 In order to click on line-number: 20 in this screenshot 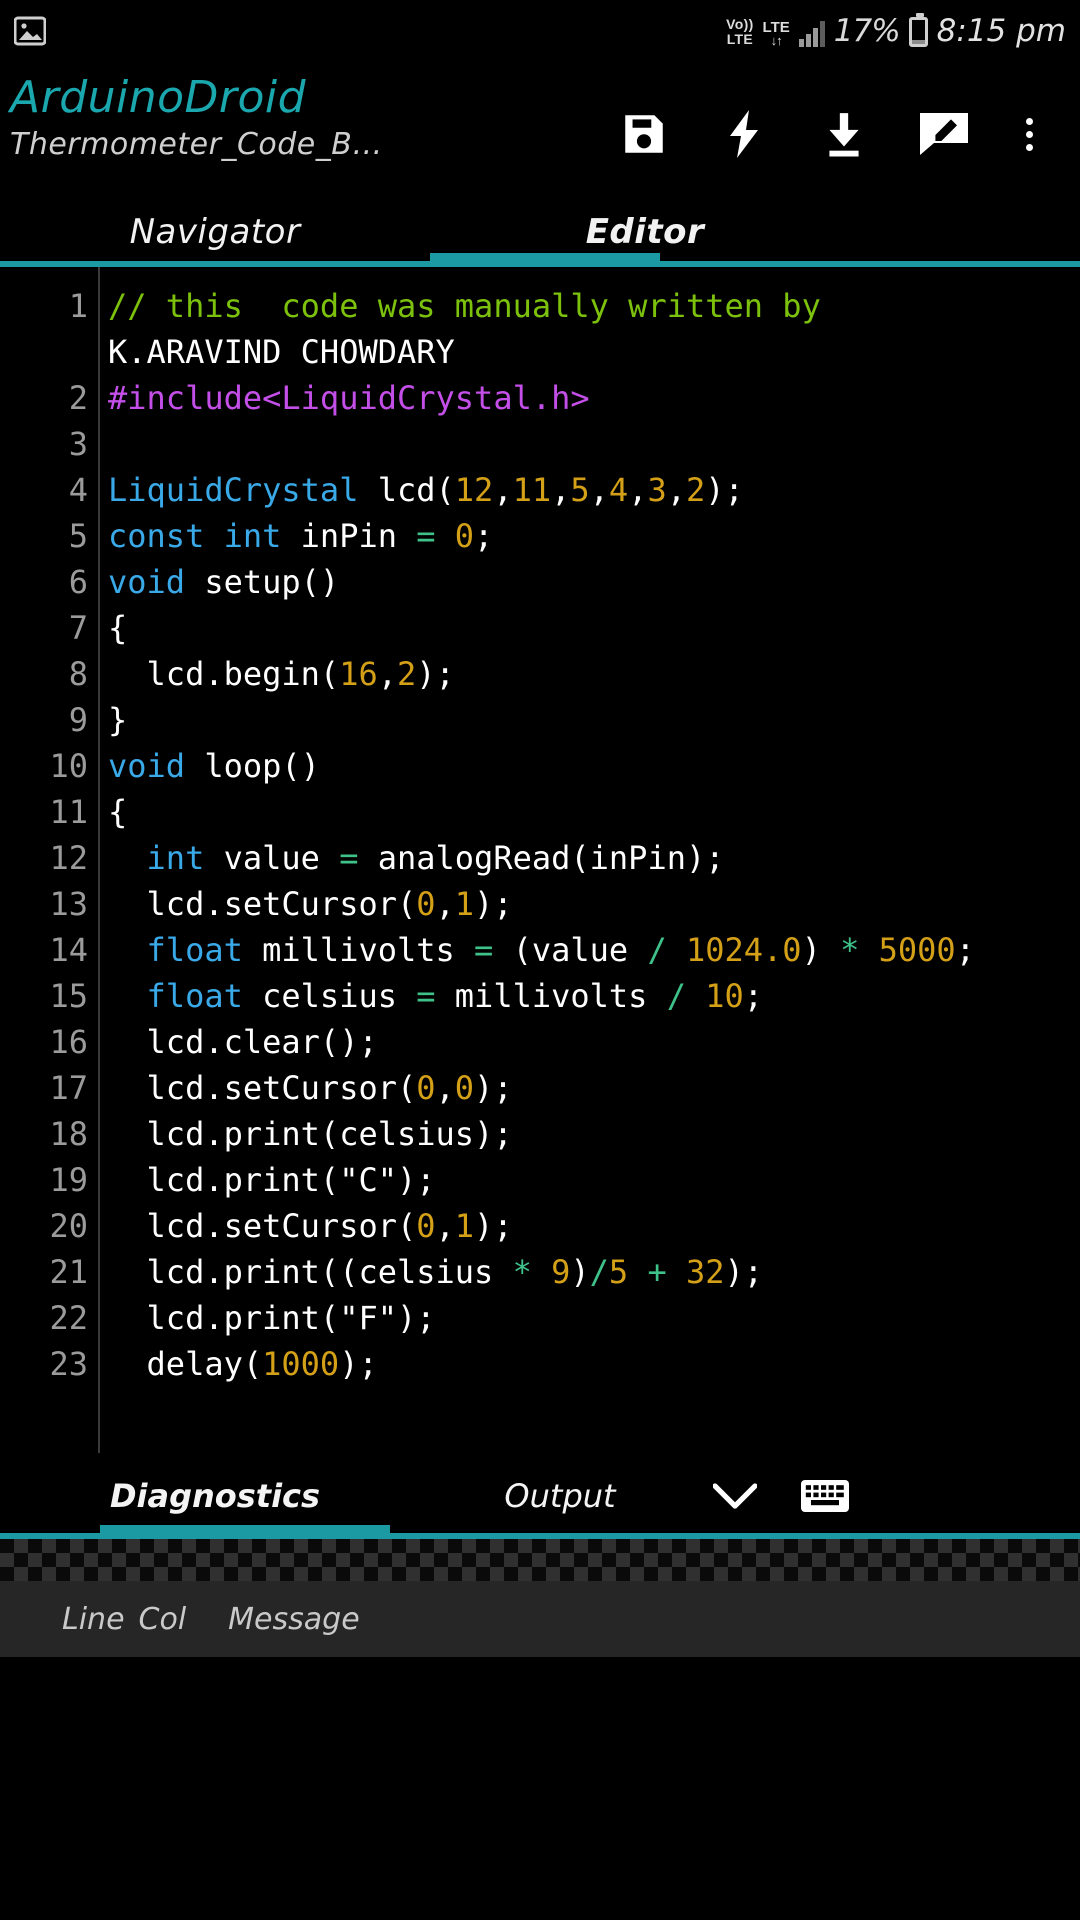, I will do `click(68, 1226)`.